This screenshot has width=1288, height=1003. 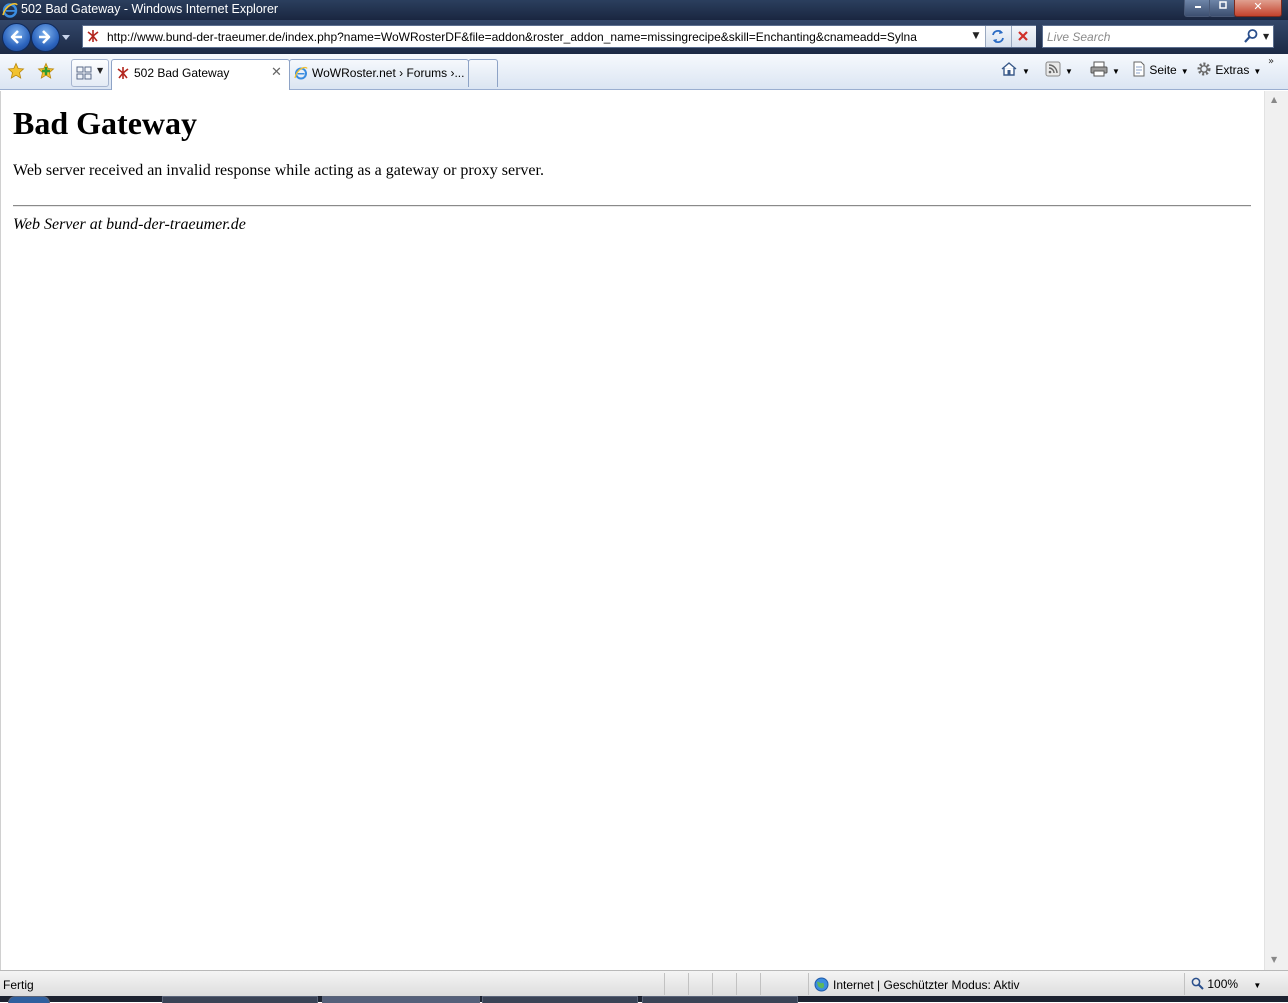 I want to click on recent-pages-dropdown-icon, so click(x=66, y=37).